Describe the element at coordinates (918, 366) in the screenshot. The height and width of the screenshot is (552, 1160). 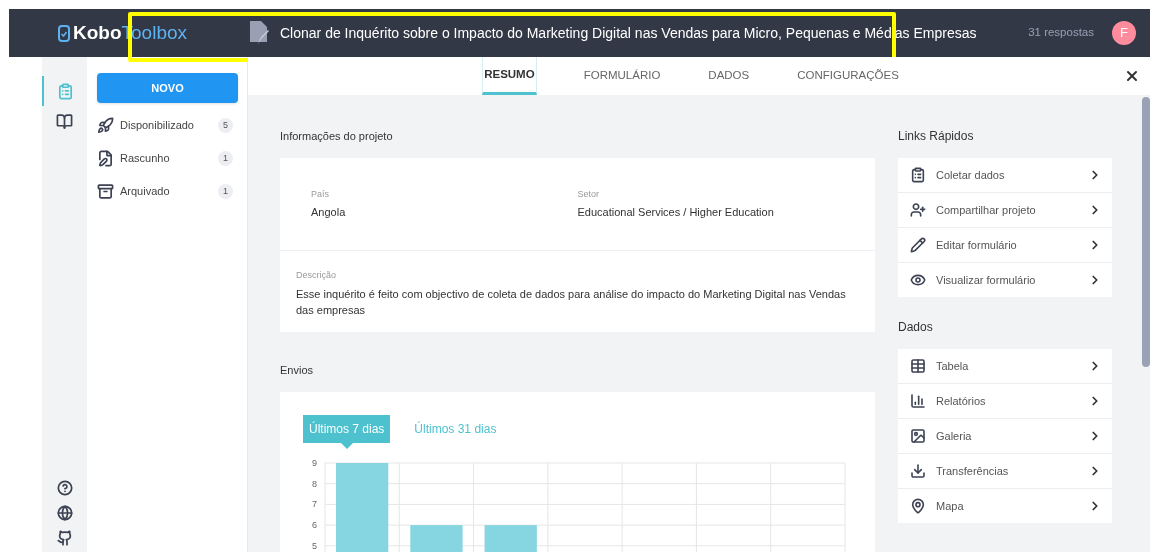
I see `table-icon` at that location.